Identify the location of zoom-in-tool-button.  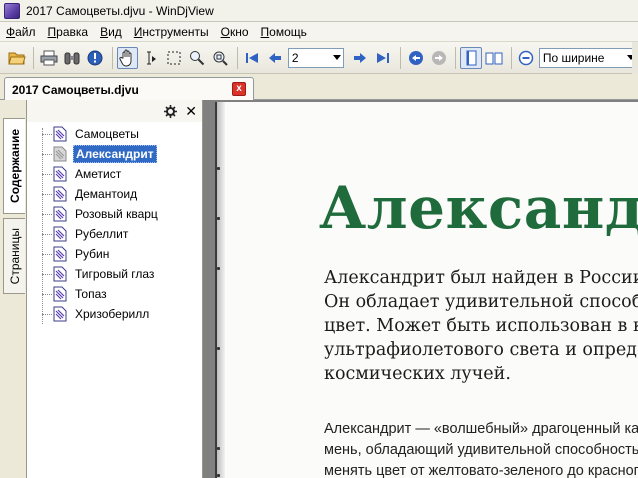
(196, 58).